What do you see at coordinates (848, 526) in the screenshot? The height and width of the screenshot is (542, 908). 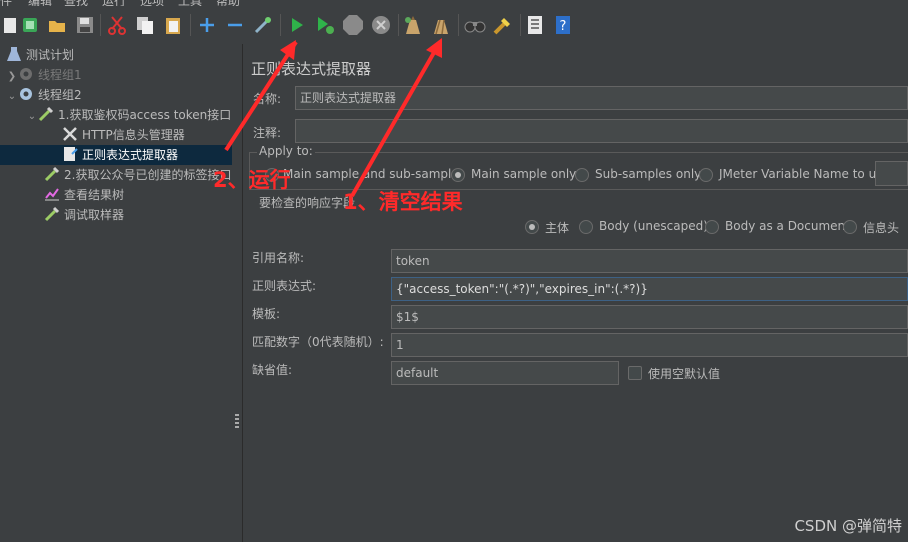 I see `watermark: CSDN @弹简特` at bounding box center [848, 526].